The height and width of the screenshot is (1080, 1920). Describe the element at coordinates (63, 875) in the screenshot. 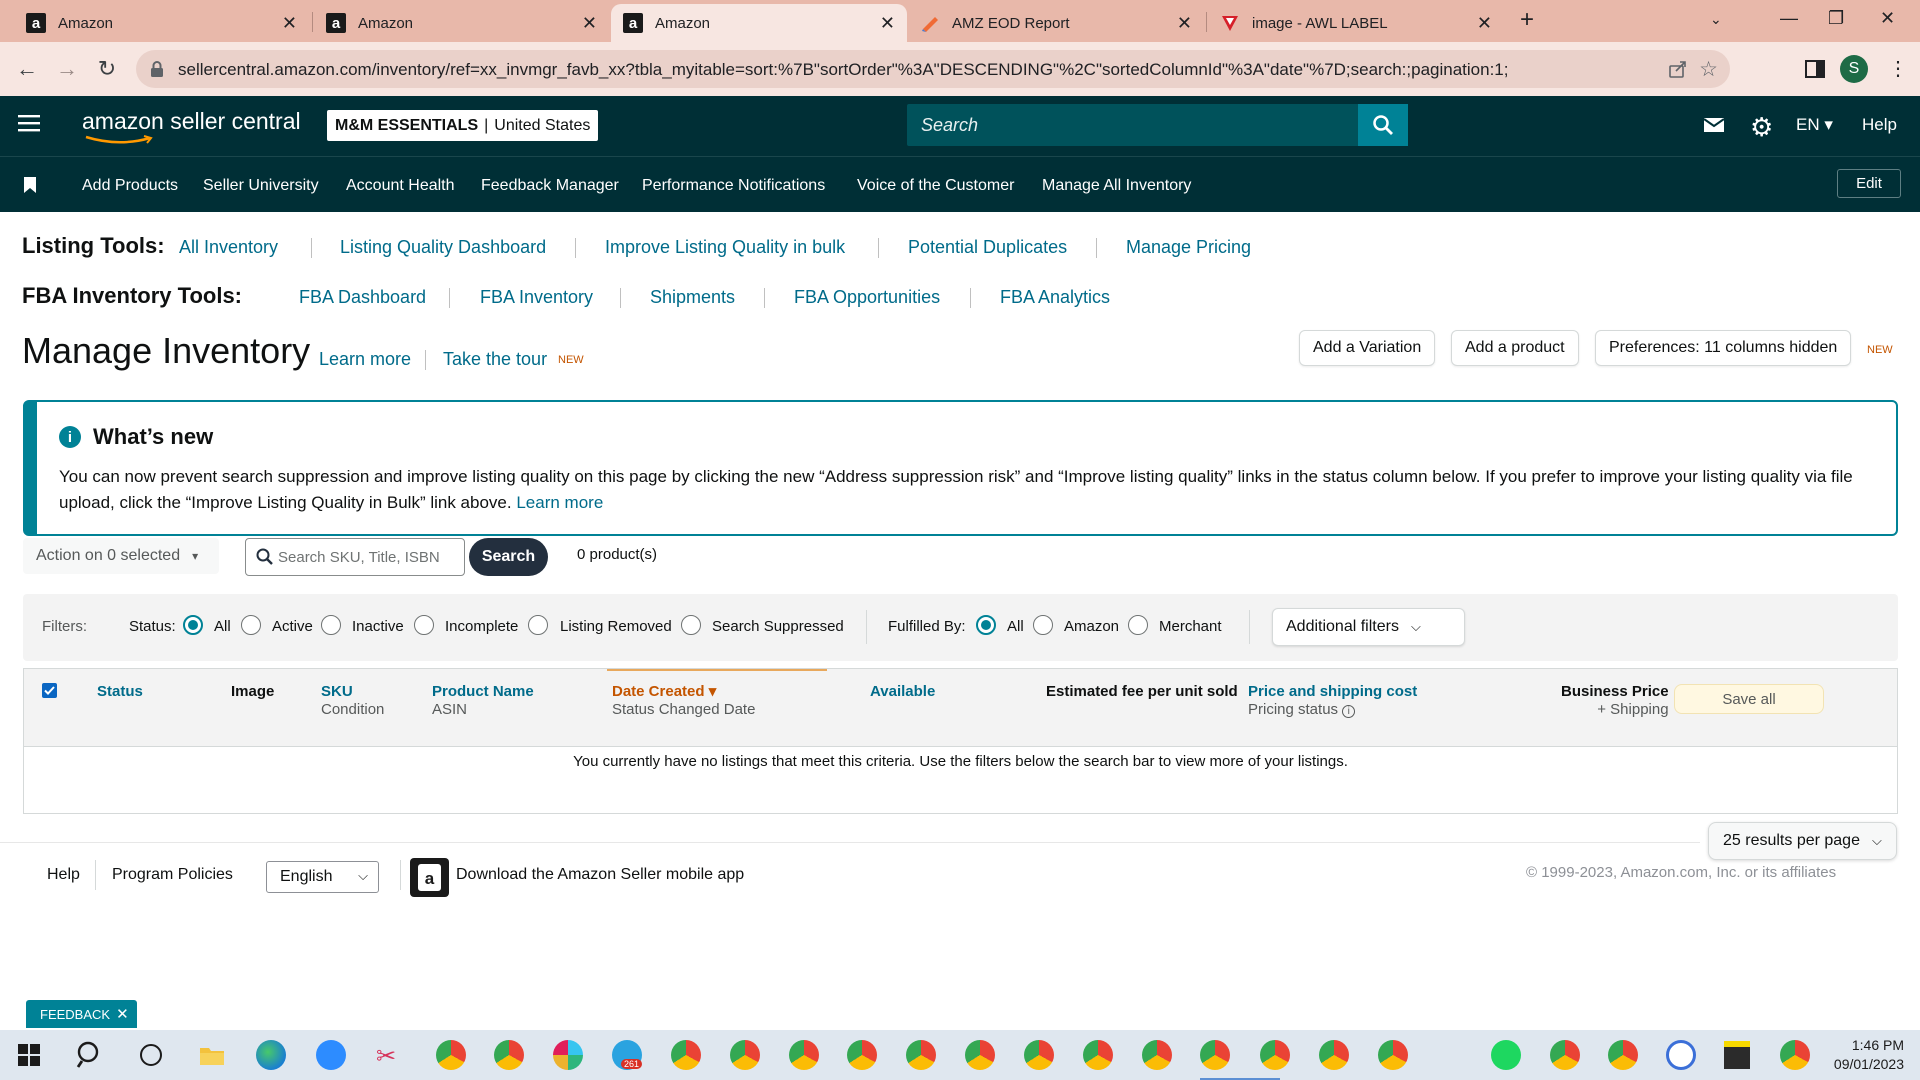

I see `footer-help-link: Help` at that location.